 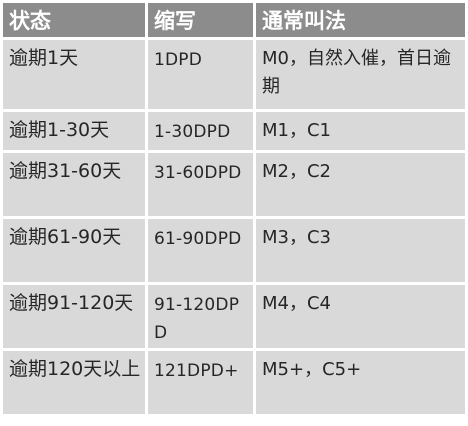 I want to click on cell-common-name: M1，C1, so click(x=360, y=132).